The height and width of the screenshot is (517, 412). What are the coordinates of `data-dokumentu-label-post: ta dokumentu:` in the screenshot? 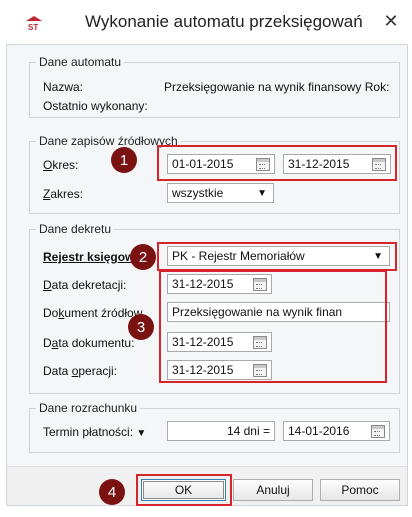 It's located at (96, 343).